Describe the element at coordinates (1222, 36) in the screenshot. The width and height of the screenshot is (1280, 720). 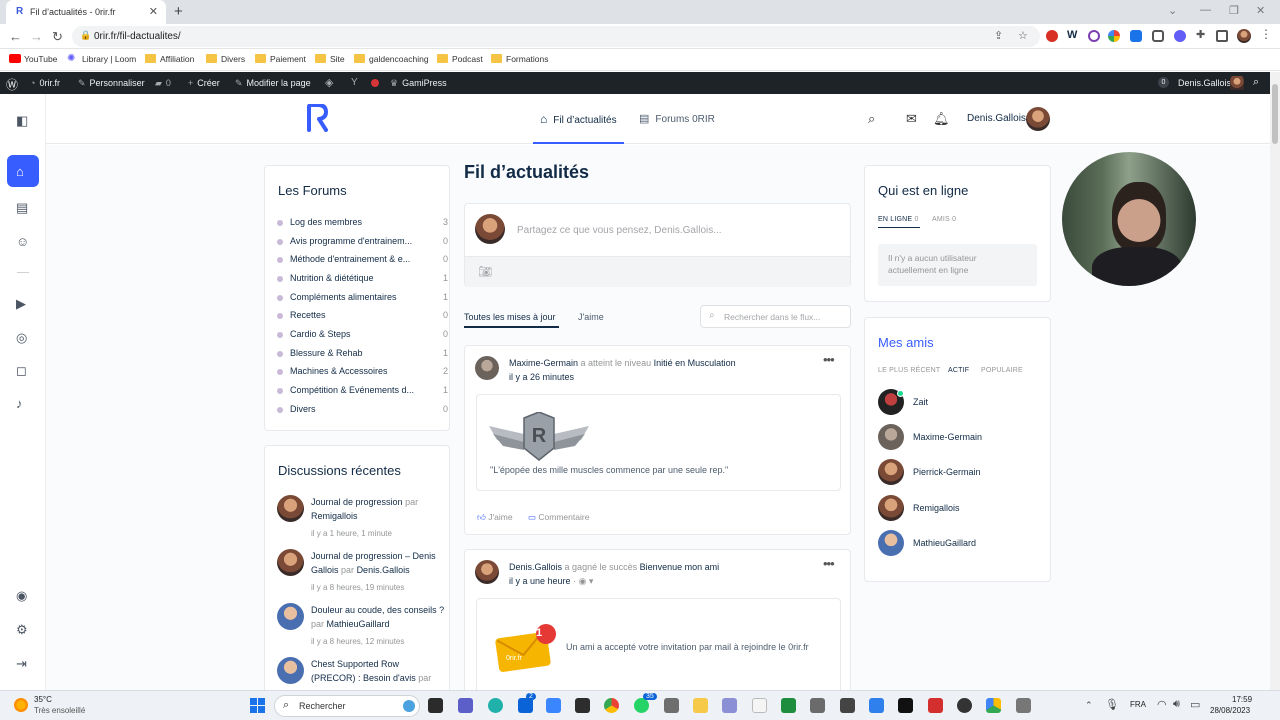
I see `sidepanel-icon` at that location.